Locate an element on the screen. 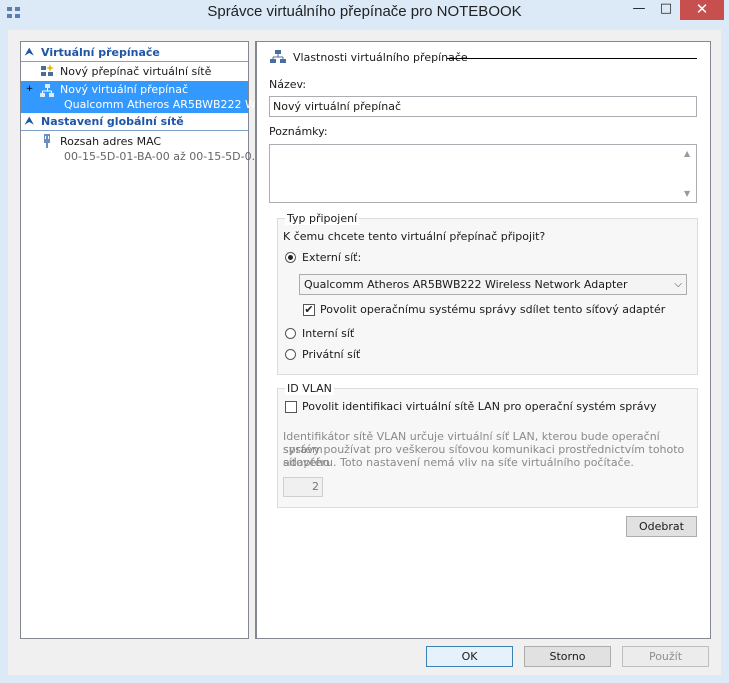 Image resolution: width=729 pixels, height=683 pixels. internal-network-radio is located at coordinates (290, 333).